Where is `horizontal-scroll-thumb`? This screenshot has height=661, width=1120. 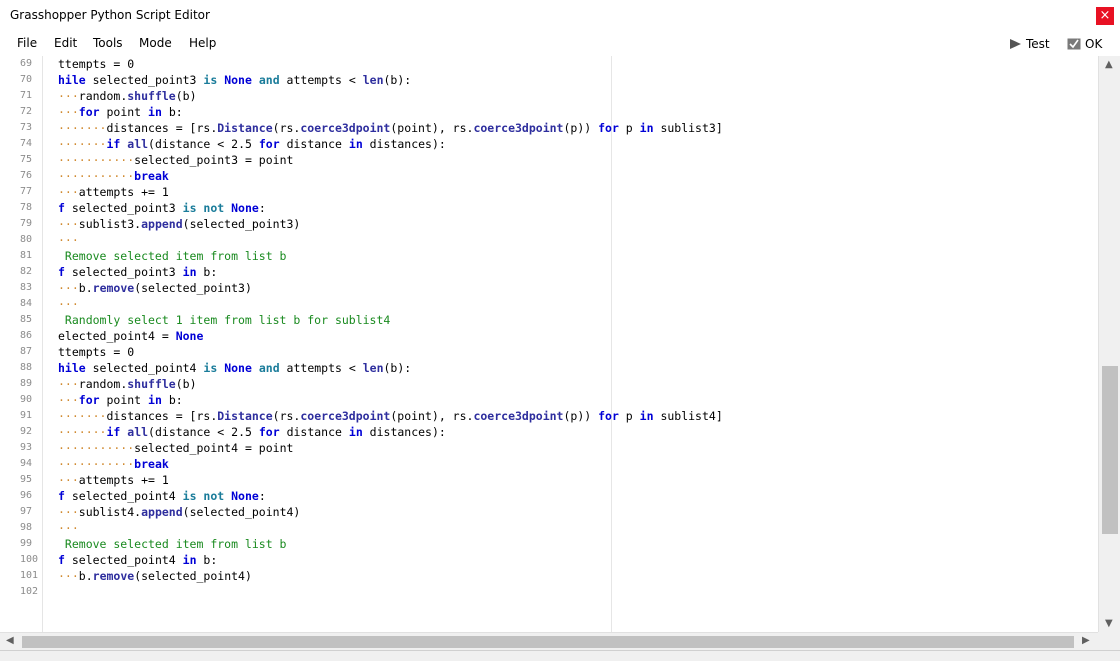
horizontal-scroll-thumb is located at coordinates (548, 642).